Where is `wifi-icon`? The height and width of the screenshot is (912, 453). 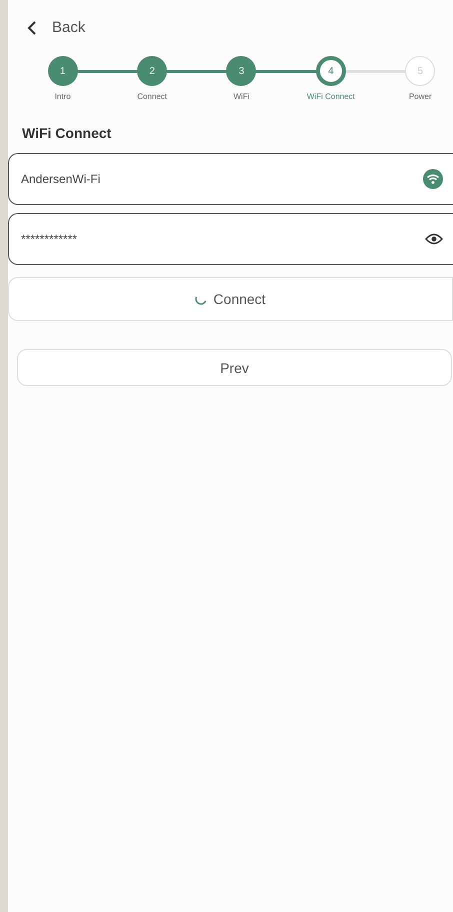
wifi-icon is located at coordinates (433, 179).